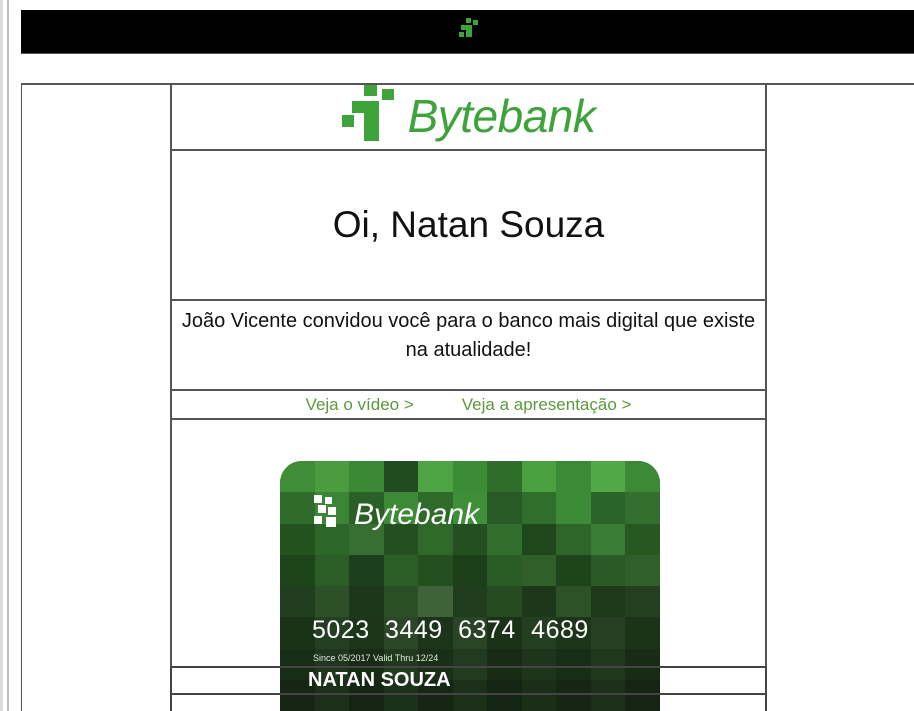  I want to click on window-edge-line, so click(8, 355).